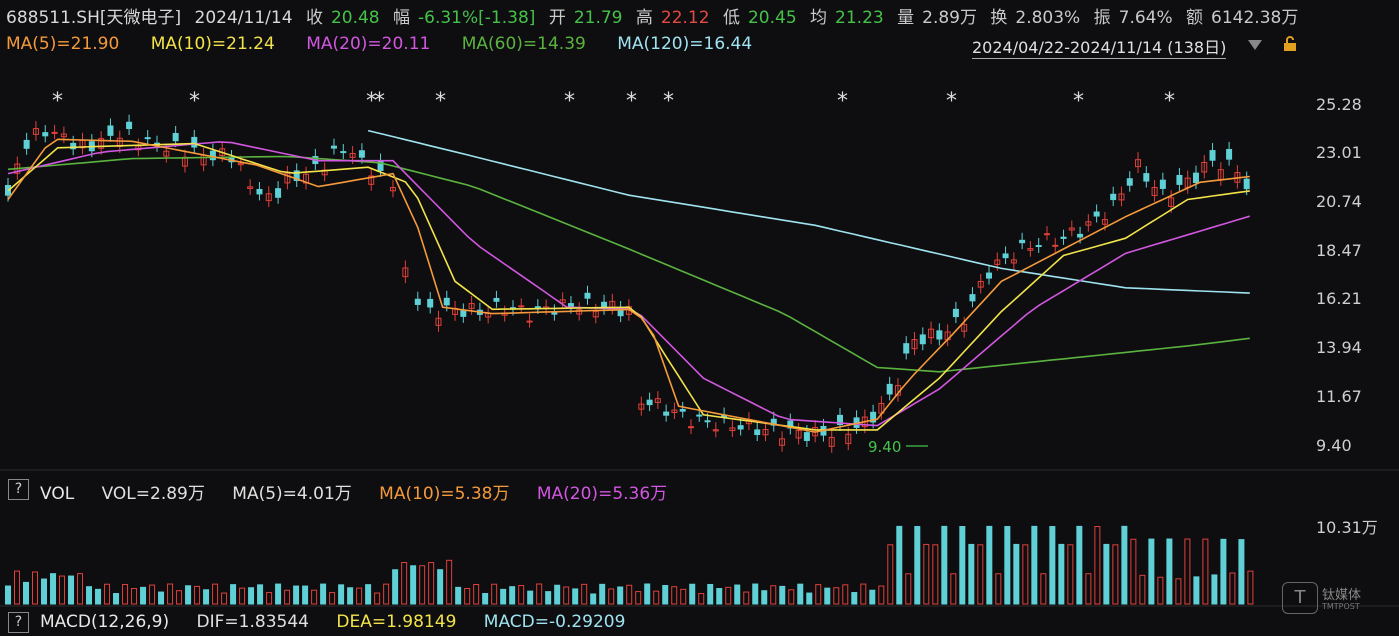 This screenshot has height=636, width=1399. I want to click on macd-help-icon: ?, so click(18, 622).